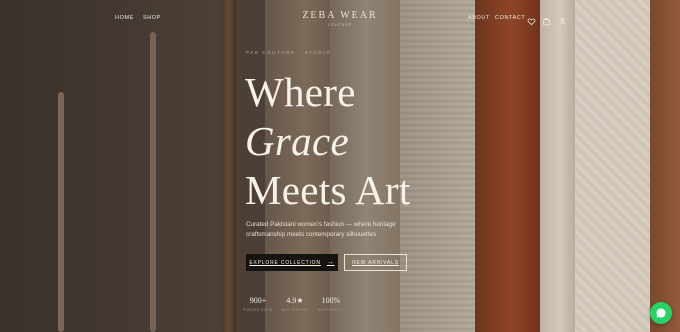 This screenshot has width=680, height=332. I want to click on stat-value: 900+, so click(258, 300).